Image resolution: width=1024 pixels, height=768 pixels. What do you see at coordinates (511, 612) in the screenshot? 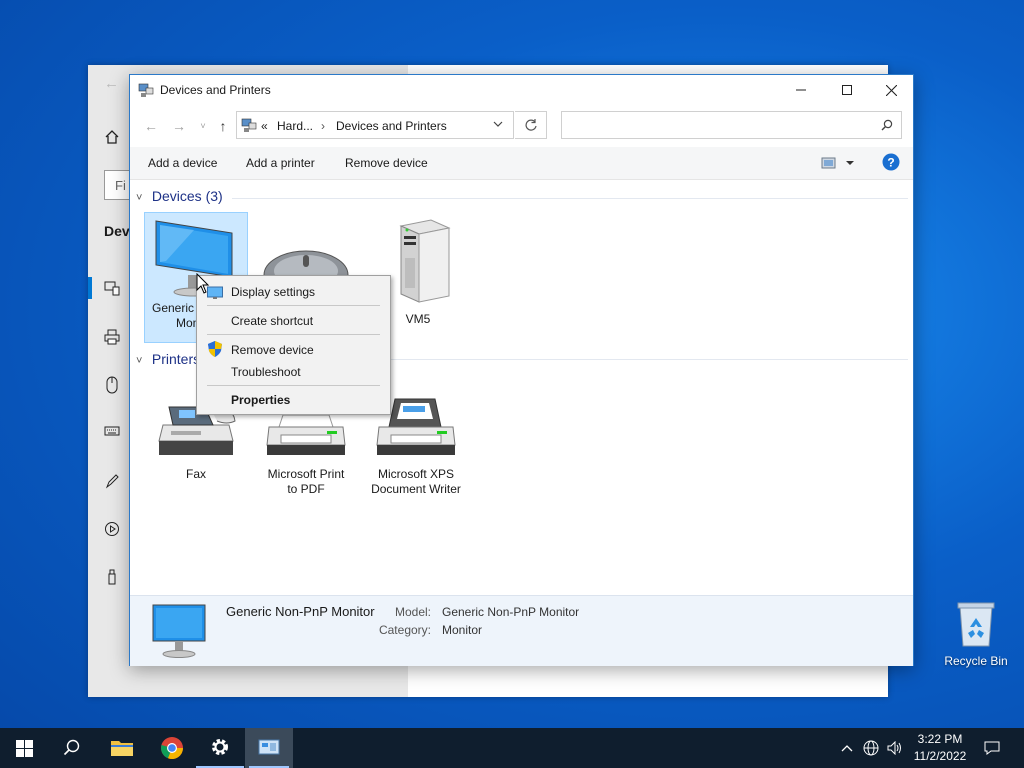
I see `details-model-value: Generic Non-PnP Monitor` at bounding box center [511, 612].